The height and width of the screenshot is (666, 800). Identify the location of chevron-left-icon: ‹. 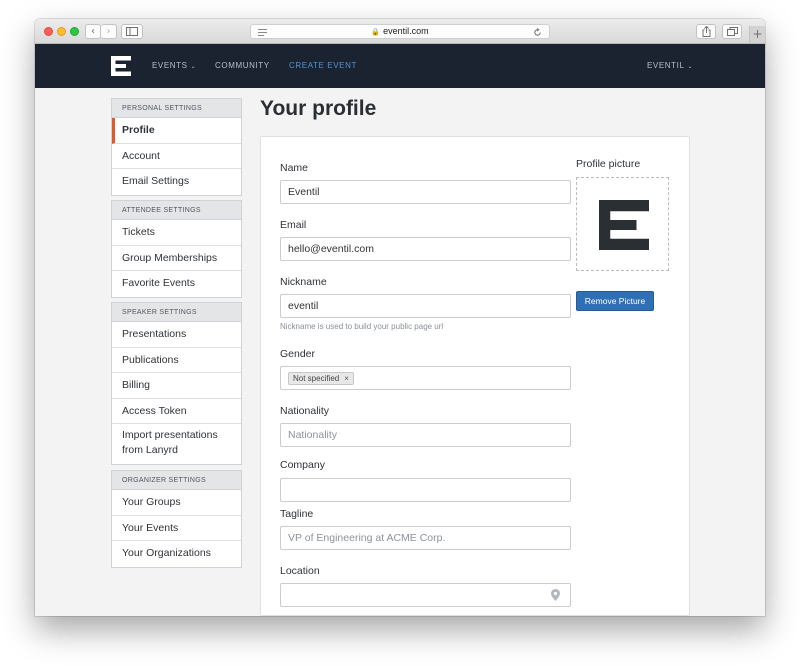
(93, 31).